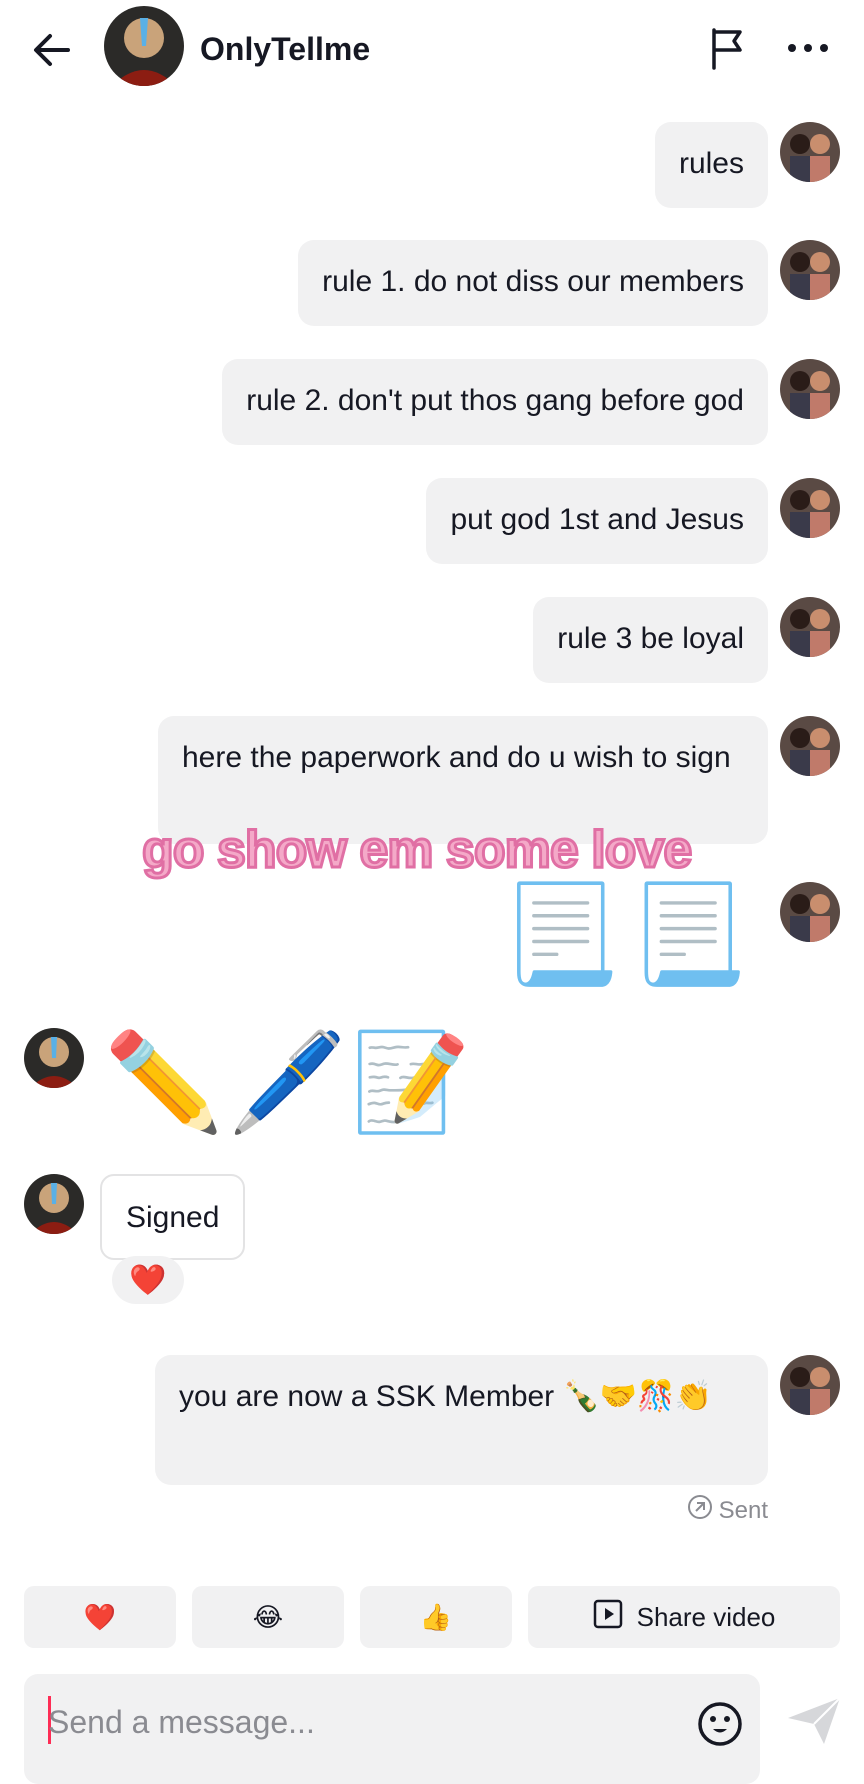 The image size is (864, 1784). Describe the element at coordinates (728, 48) in the screenshot. I see `flag-icon` at that location.